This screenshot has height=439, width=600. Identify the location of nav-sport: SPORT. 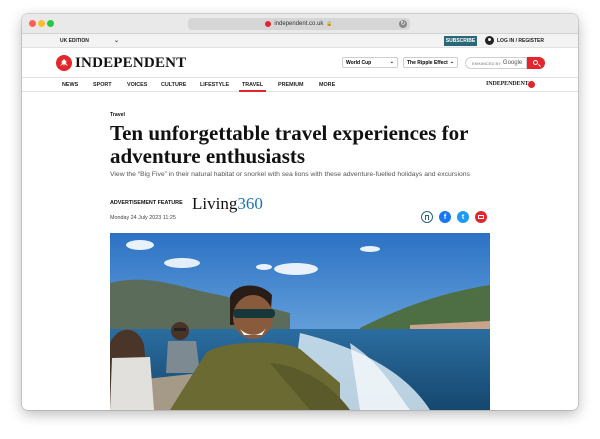
(102, 85).